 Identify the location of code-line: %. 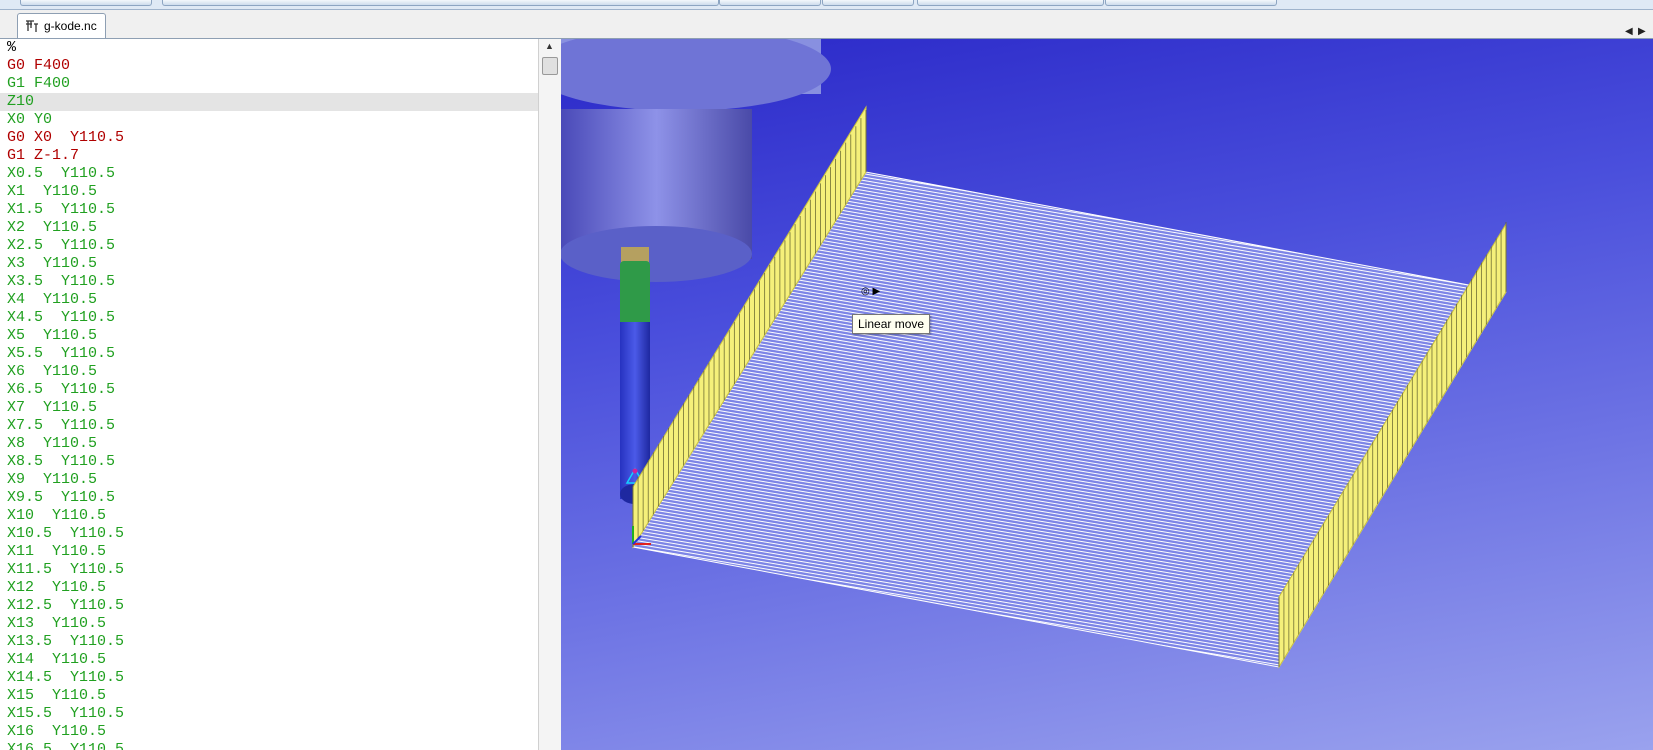
(269, 48).